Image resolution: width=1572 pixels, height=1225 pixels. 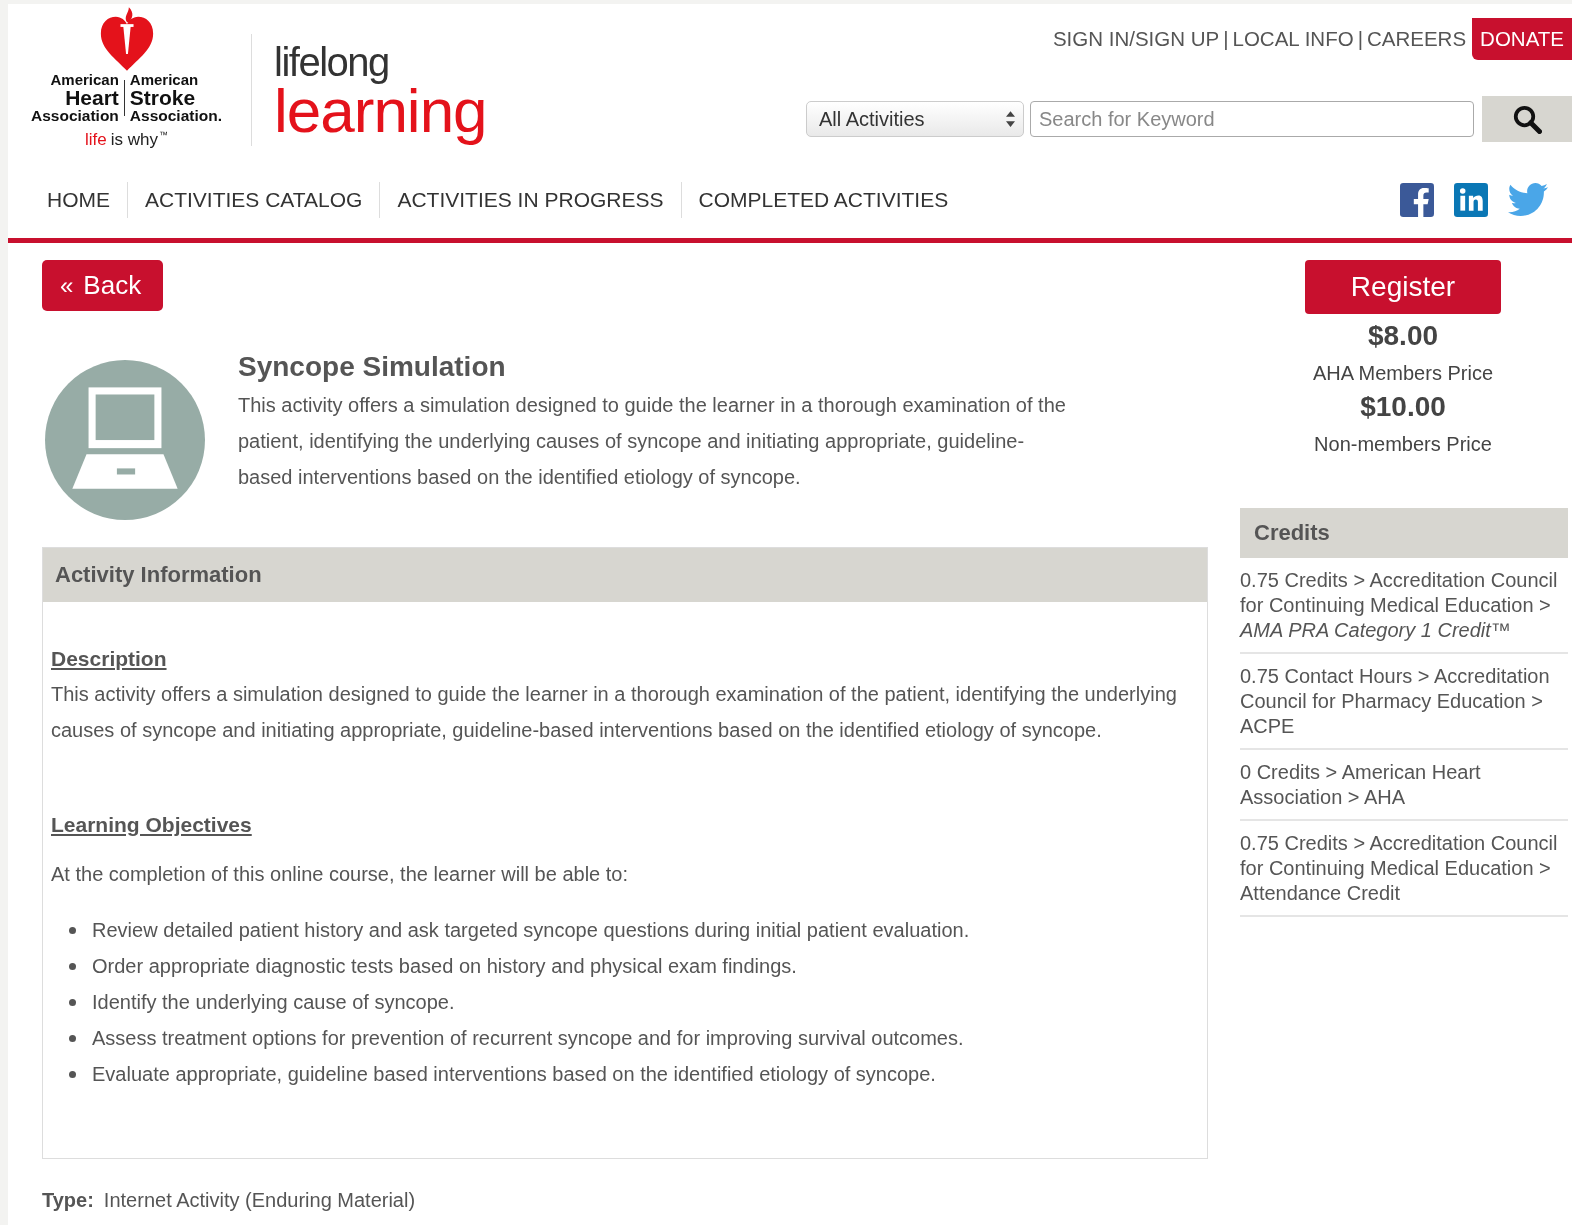 What do you see at coordinates (126, 77) in the screenshot?
I see `aha-logo: American Heart Association American Stroke Association. life is why™` at bounding box center [126, 77].